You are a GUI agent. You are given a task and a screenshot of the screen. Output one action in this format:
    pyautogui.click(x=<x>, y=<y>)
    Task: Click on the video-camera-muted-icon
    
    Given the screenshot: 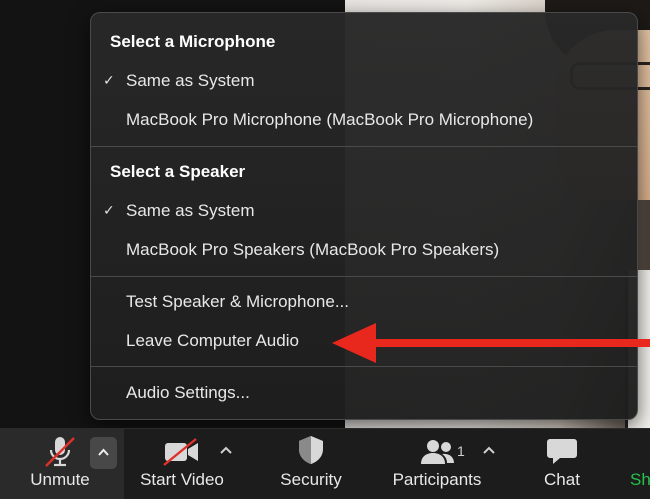 What is the action you would take?
    pyautogui.click(x=180, y=452)
    